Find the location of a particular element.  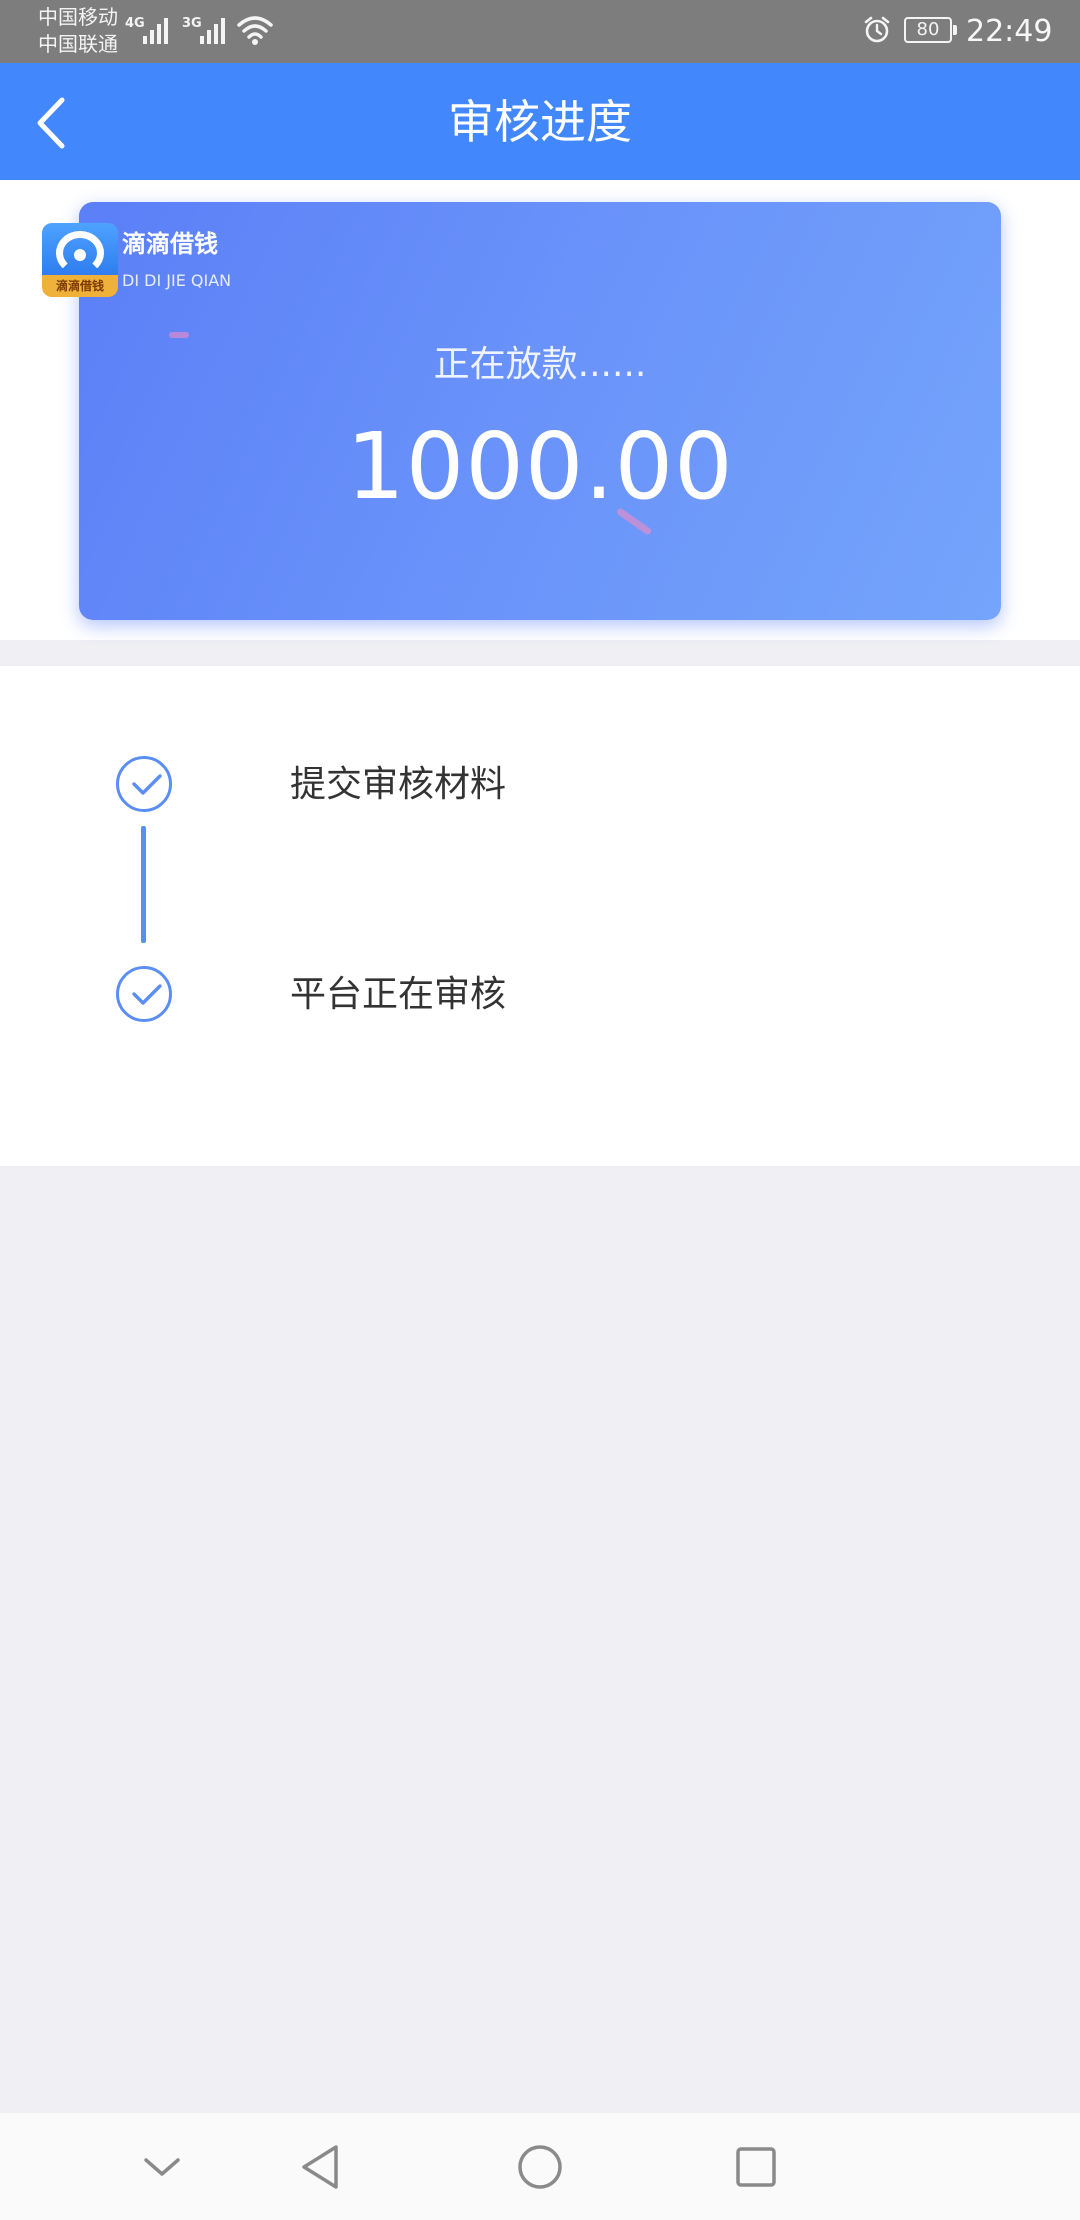

app-logo-icon: 滴滴借钱 is located at coordinates (80, 260).